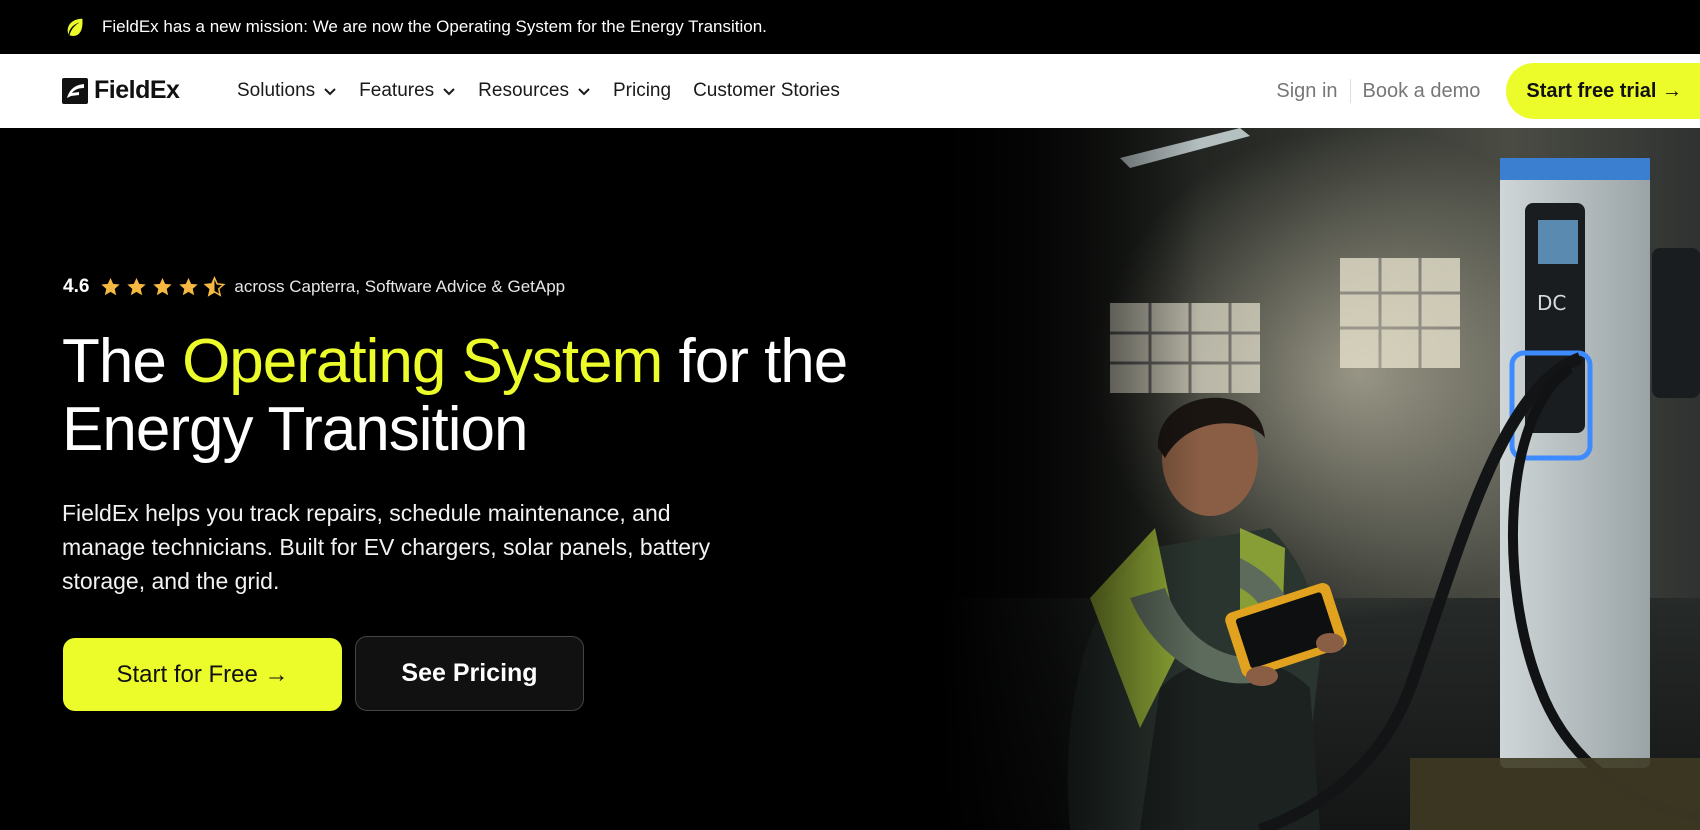 The height and width of the screenshot is (830, 1700). I want to click on rating-score: 4.6, so click(76, 286).